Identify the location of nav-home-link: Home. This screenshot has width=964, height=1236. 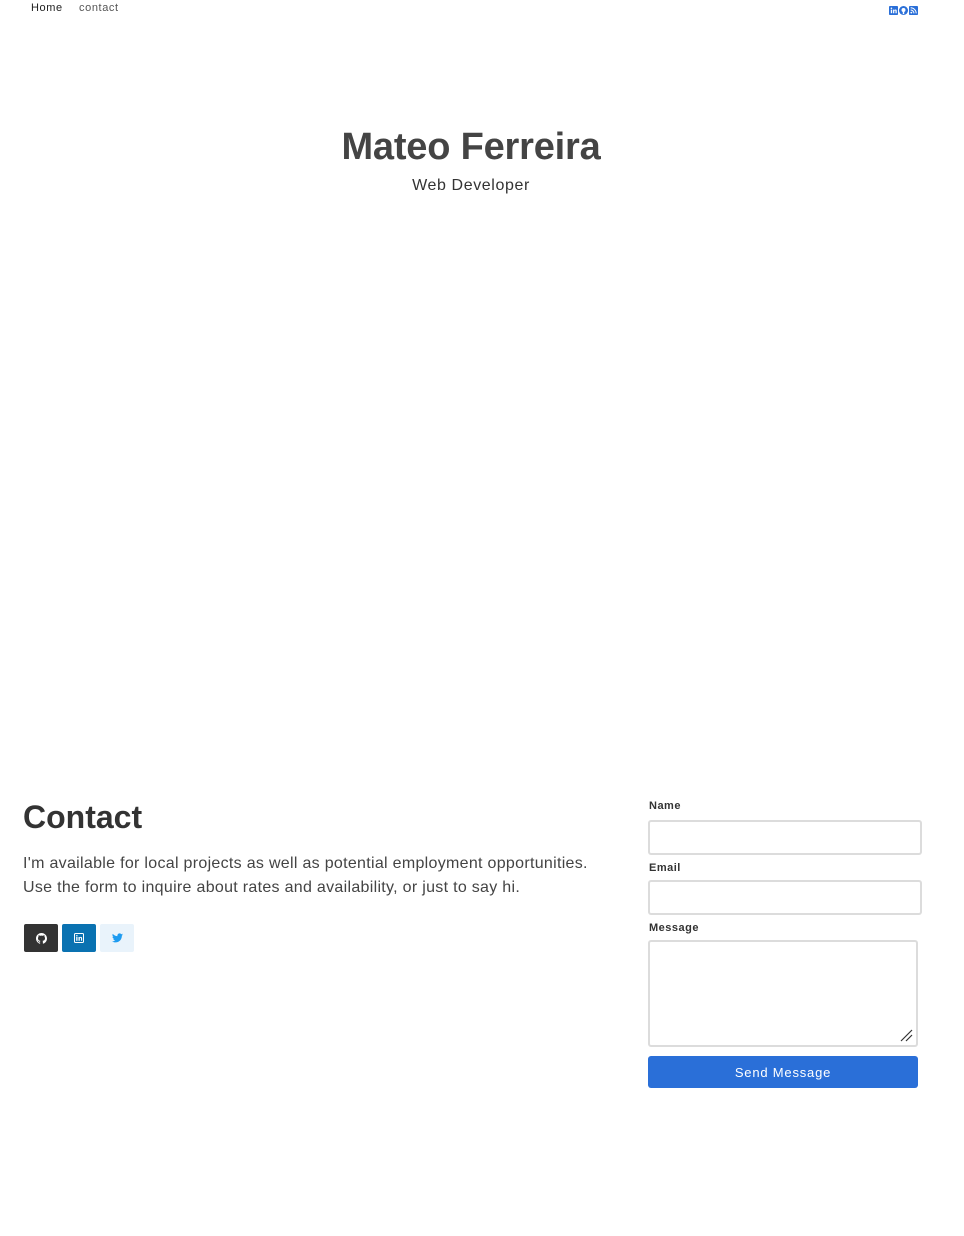
(47, 8).